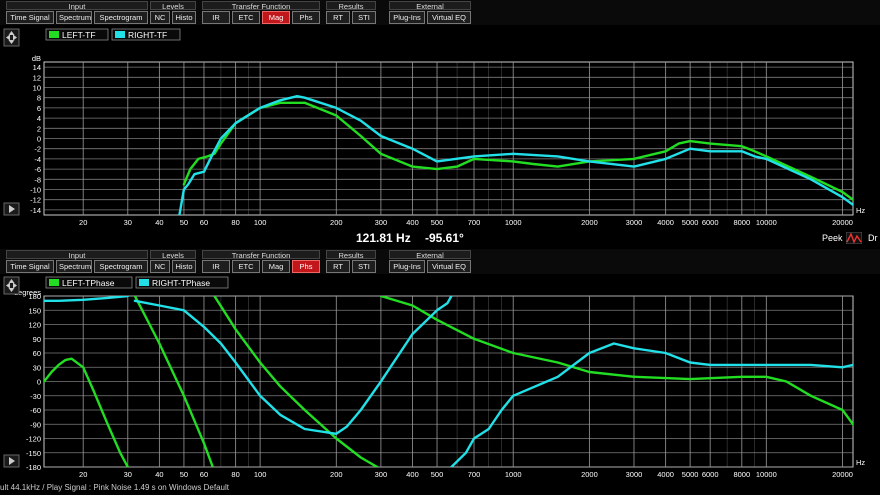 The width and height of the screenshot is (880, 495). I want to click on top-nc-button: NC, so click(160, 17).